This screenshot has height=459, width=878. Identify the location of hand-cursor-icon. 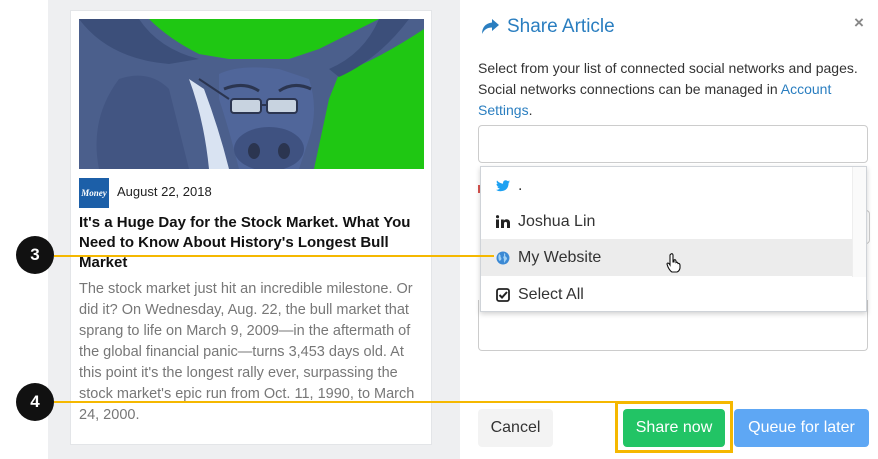
(673, 263).